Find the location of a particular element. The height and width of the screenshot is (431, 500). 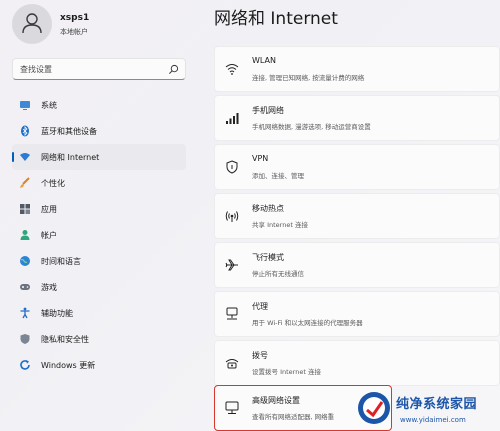

airplane-mode-card: 飞行模式 停止所有无线通信 is located at coordinates (357, 265).